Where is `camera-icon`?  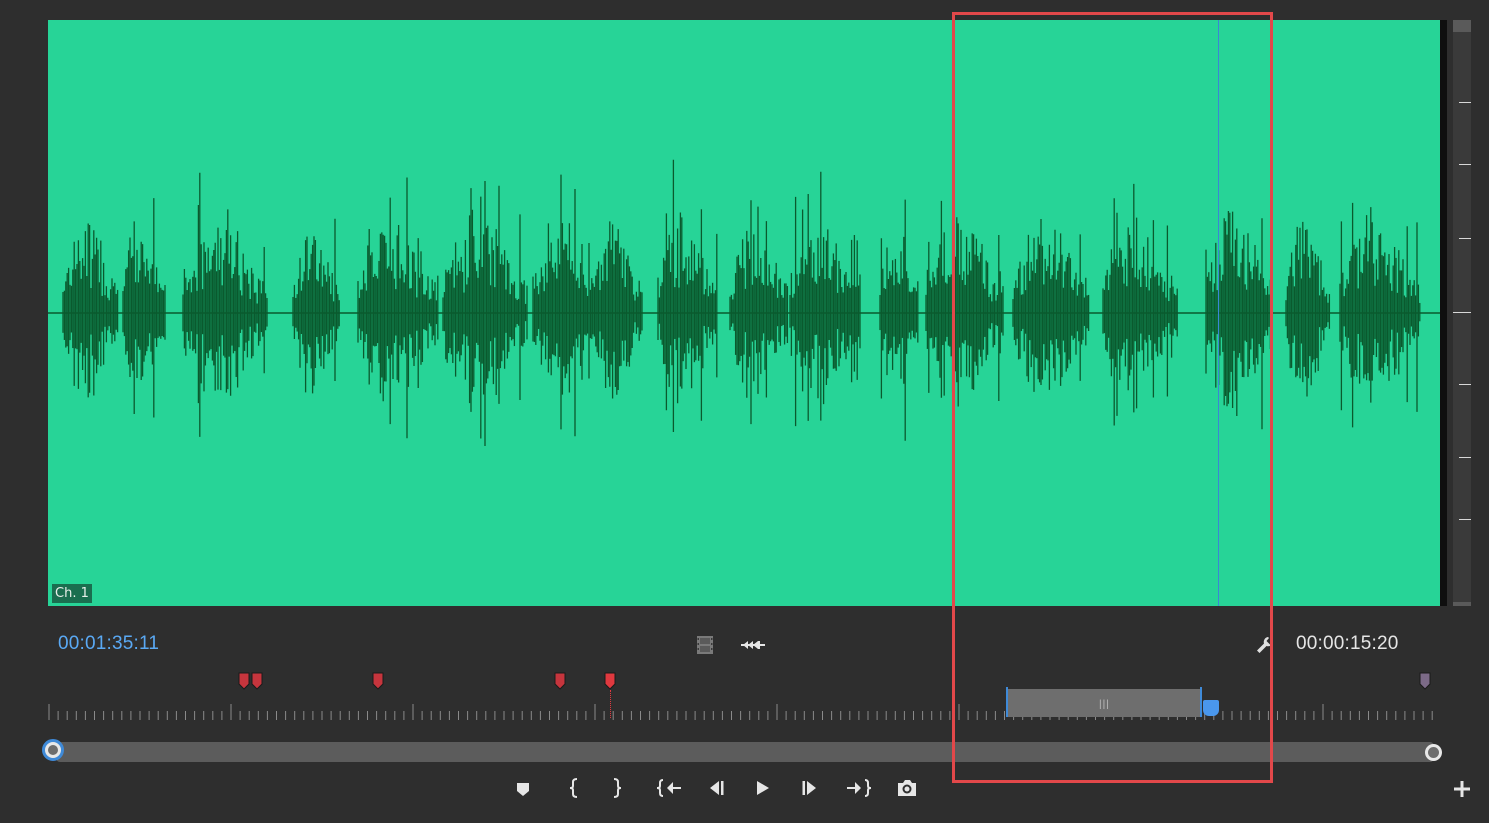
camera-icon is located at coordinates (907, 788).